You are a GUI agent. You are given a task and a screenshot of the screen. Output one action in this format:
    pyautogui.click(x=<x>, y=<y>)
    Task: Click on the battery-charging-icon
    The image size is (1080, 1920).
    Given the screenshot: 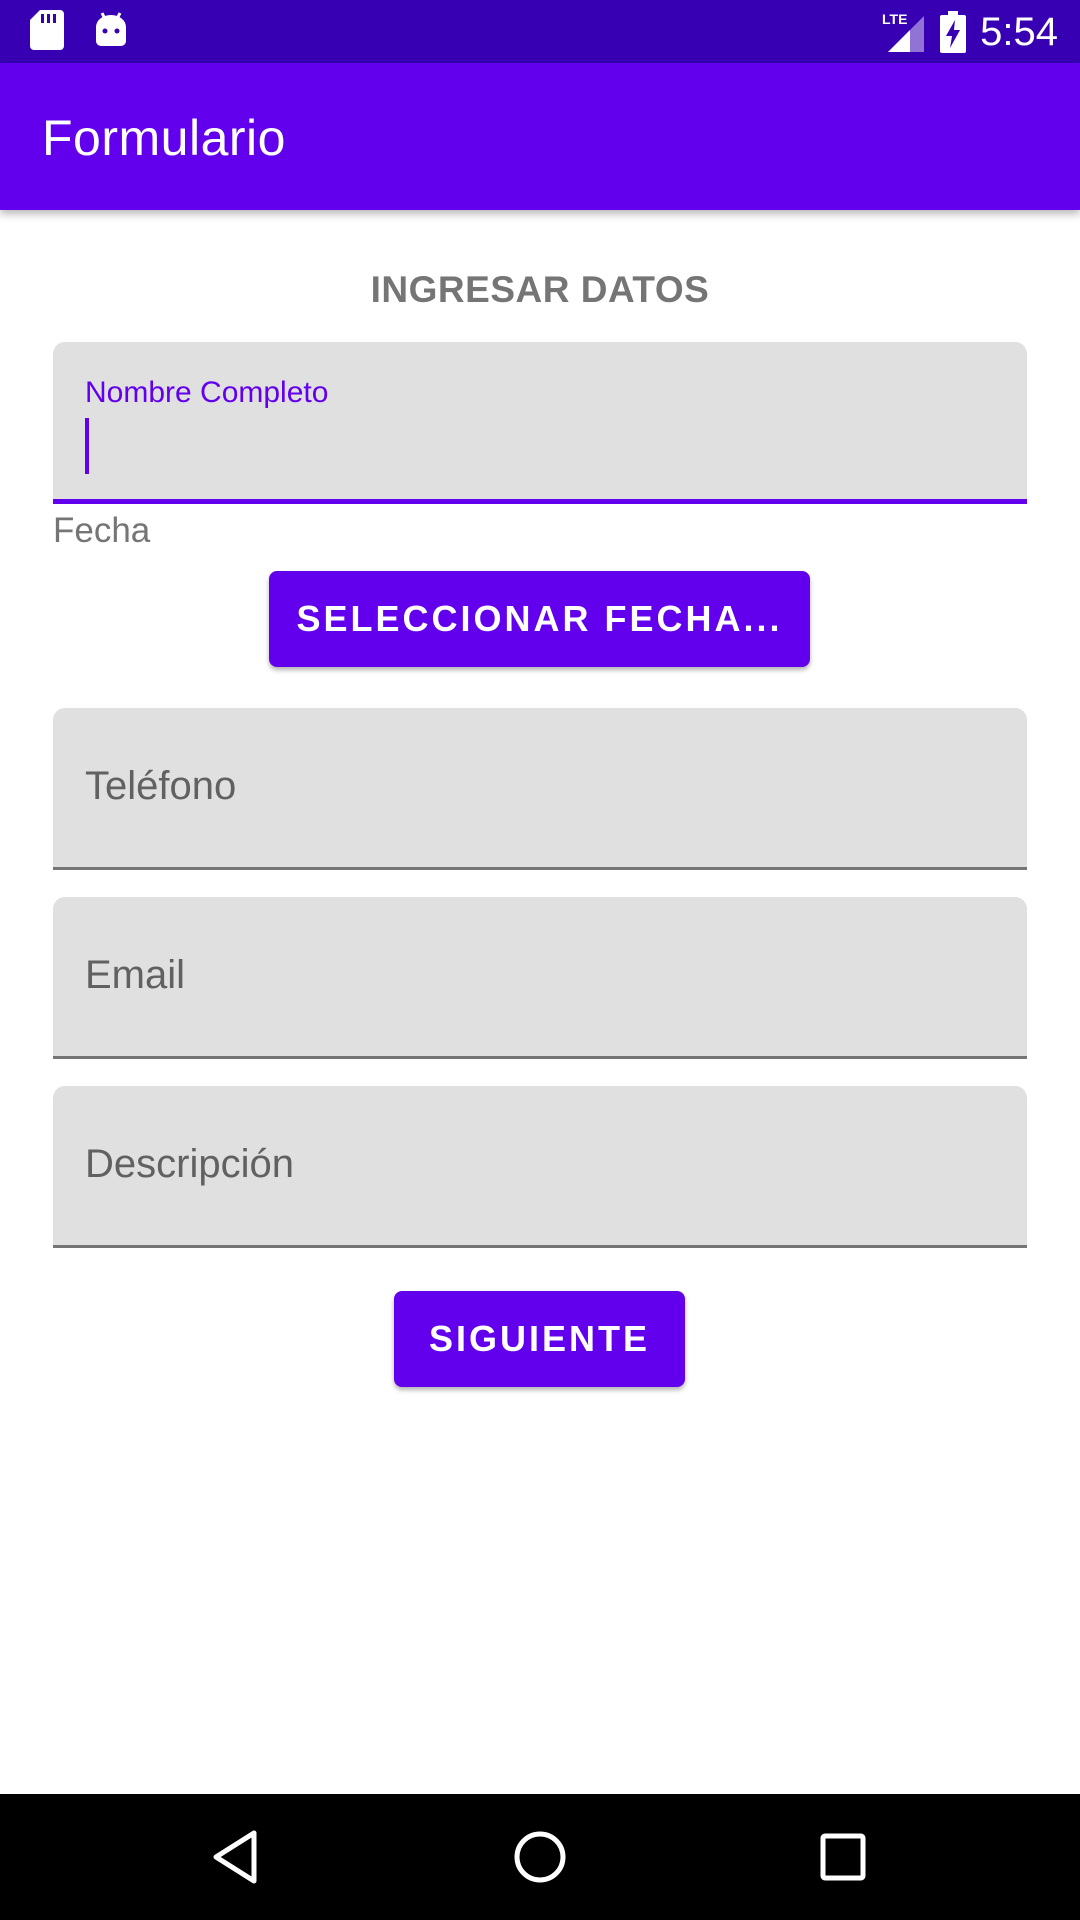 What is the action you would take?
    pyautogui.click(x=953, y=32)
    